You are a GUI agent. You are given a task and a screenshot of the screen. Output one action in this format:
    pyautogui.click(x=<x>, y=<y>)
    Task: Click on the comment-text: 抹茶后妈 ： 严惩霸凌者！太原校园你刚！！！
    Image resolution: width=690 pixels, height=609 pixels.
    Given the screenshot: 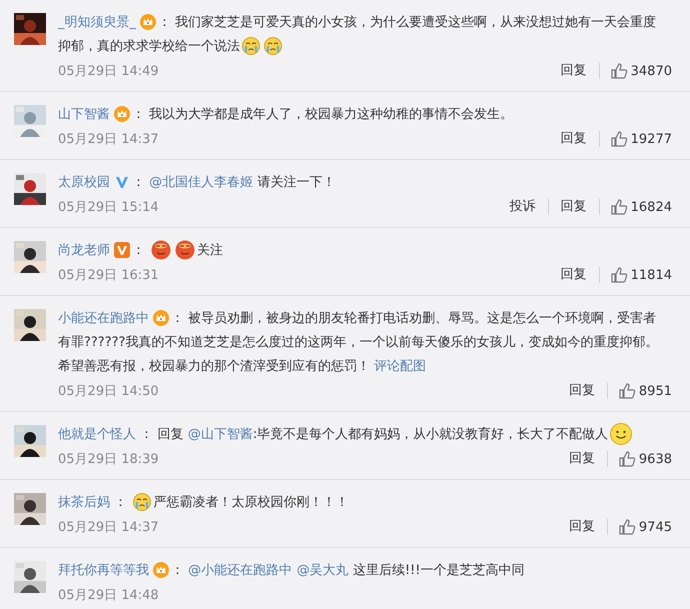 What is the action you would take?
    pyautogui.click(x=204, y=503)
    